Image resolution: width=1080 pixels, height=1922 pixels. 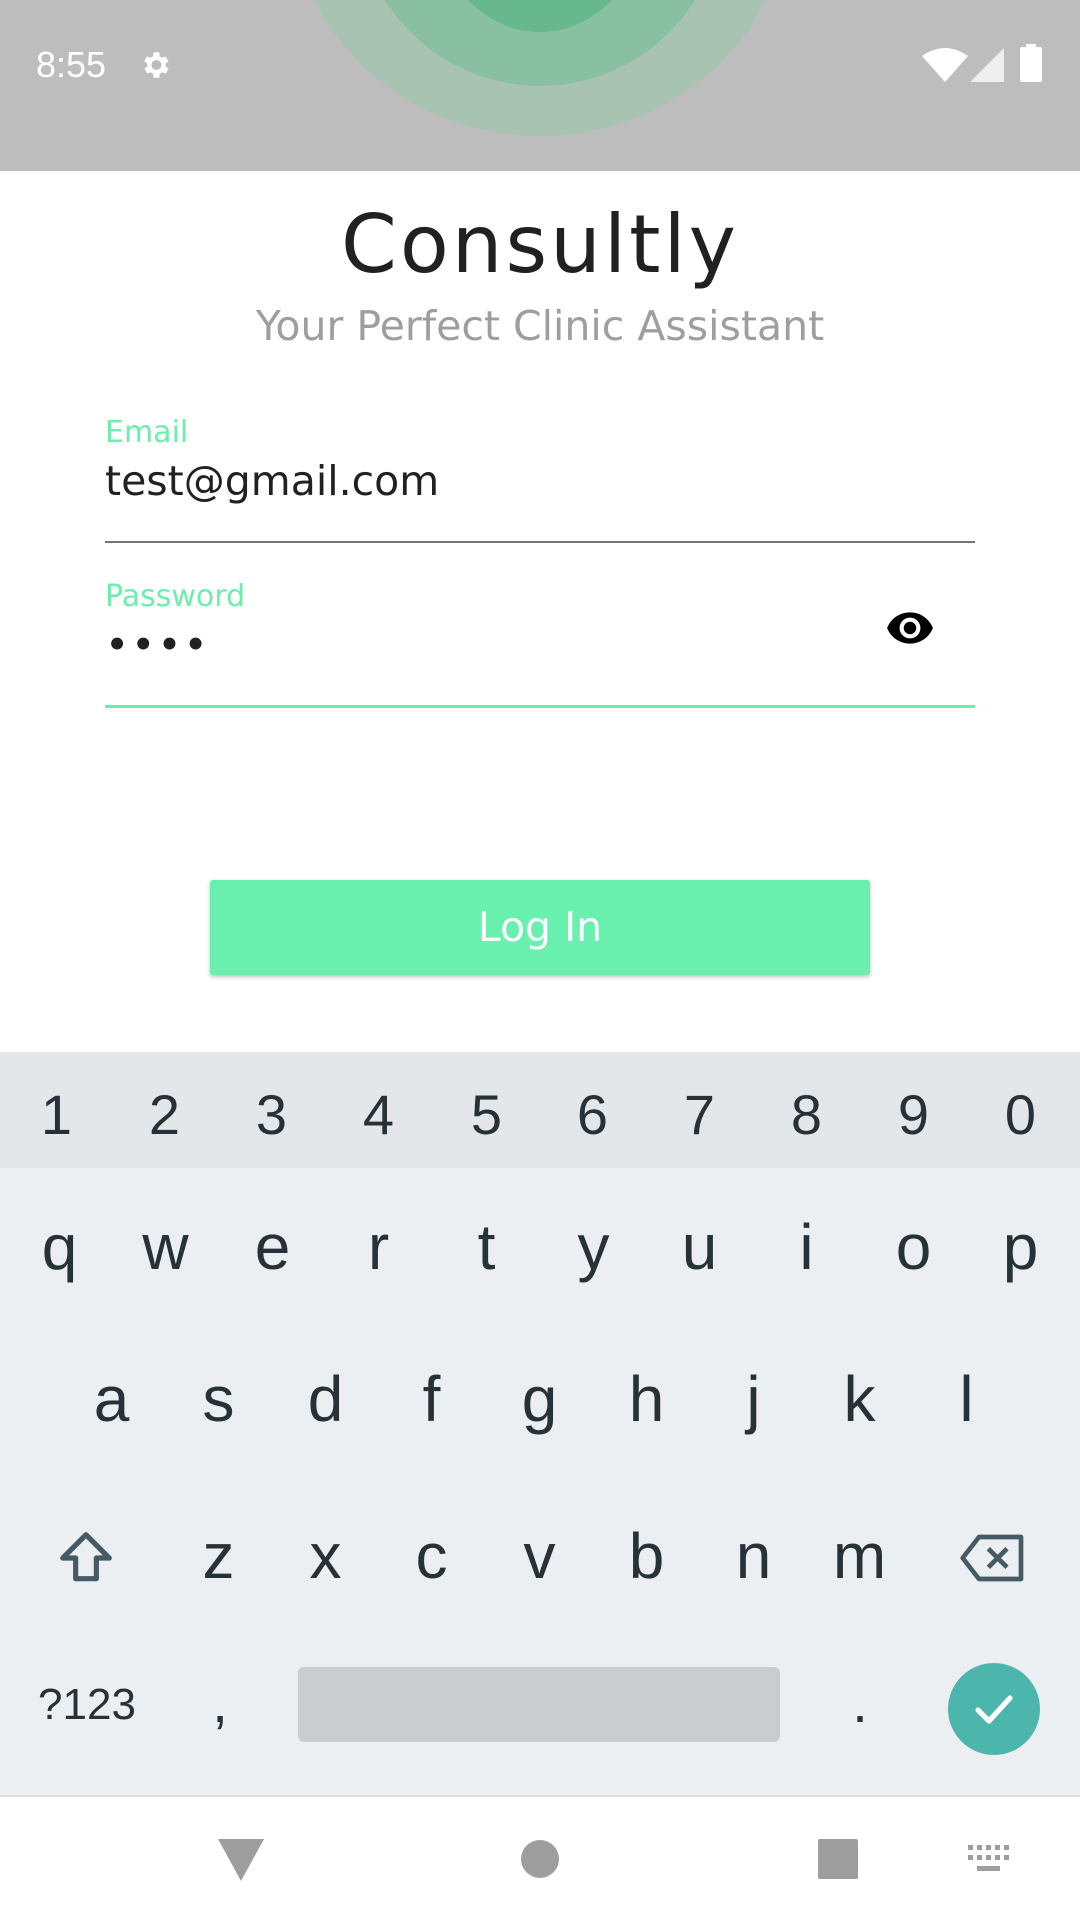 What do you see at coordinates (993, 1558) in the screenshot?
I see `backspace-icon` at bounding box center [993, 1558].